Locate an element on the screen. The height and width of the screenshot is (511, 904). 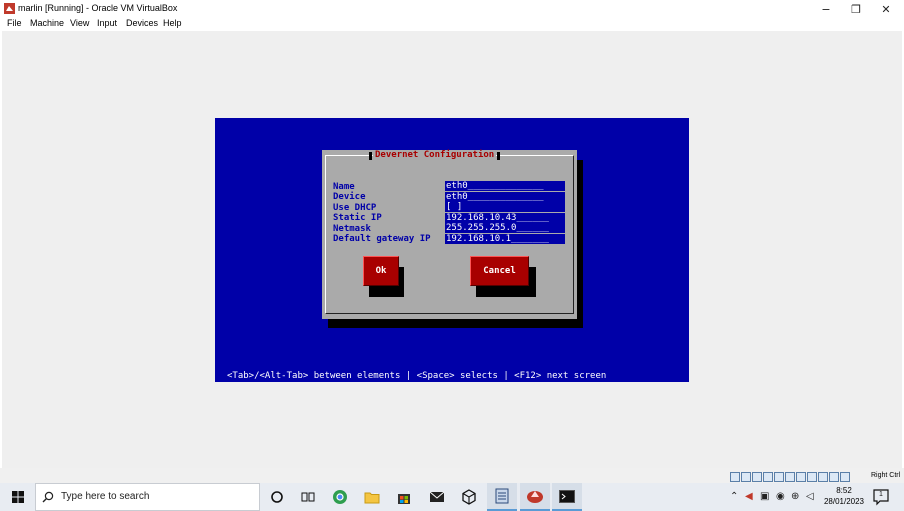
taskbar-virtualbox-vm is located at coordinates (535, 497).